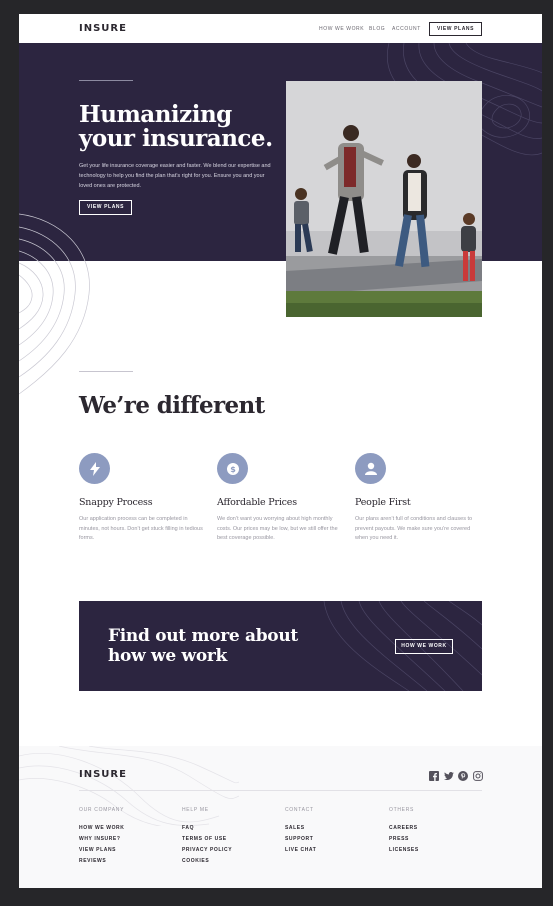 The width and height of the screenshot is (553, 906). I want to click on nav-how-we-work: HOW WE WORK, so click(341, 29).